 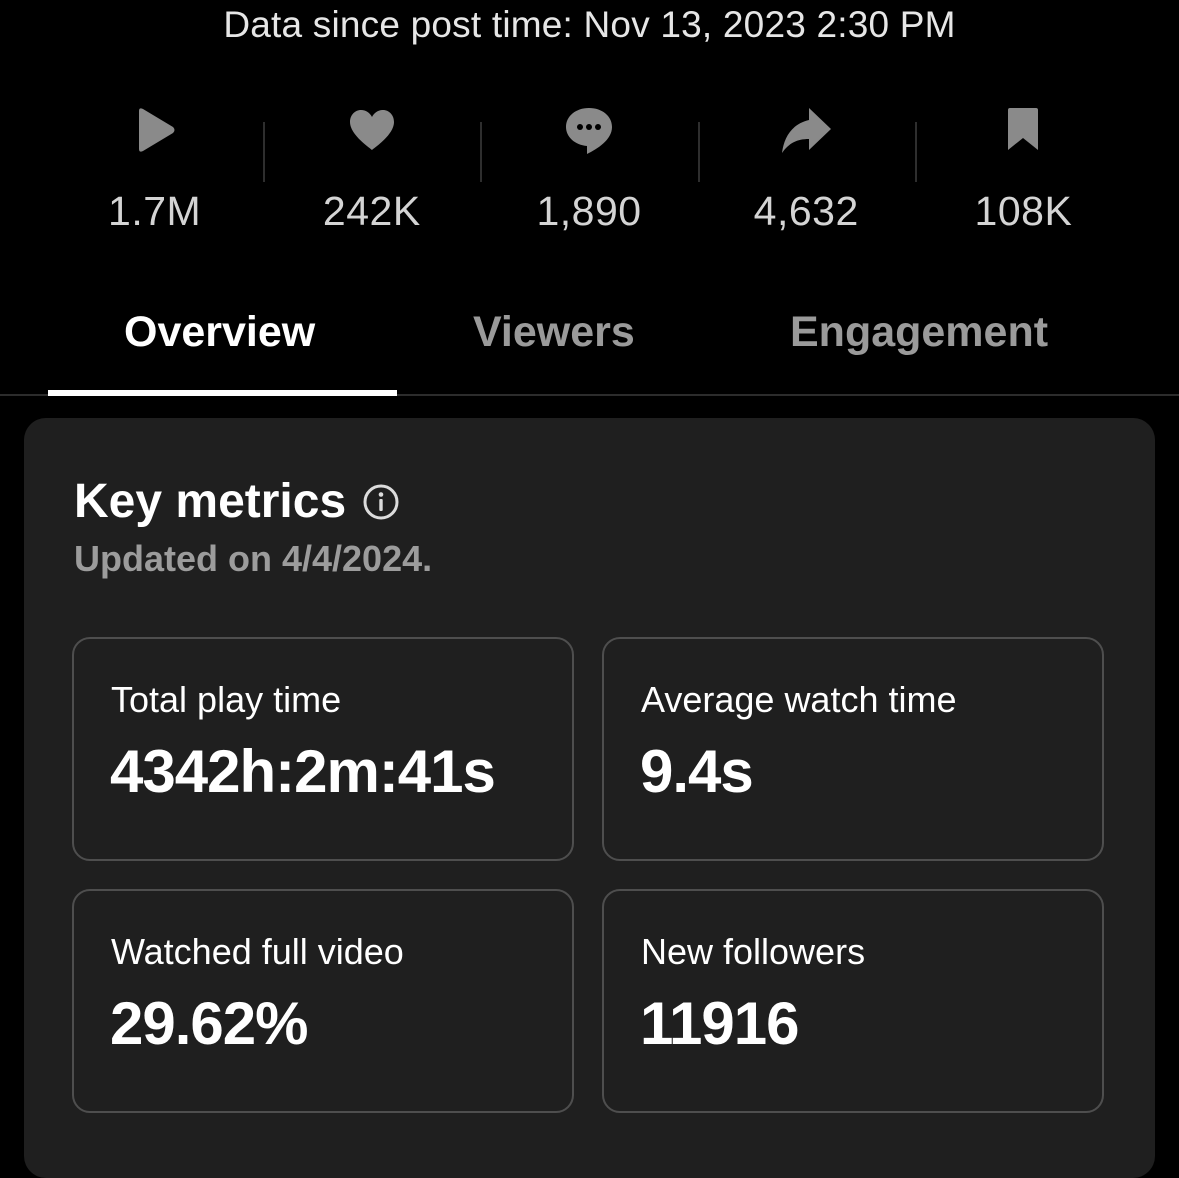 What do you see at coordinates (323, 1001) in the screenshot?
I see `metric-watched-full-video: Watched full video 29.62%` at bounding box center [323, 1001].